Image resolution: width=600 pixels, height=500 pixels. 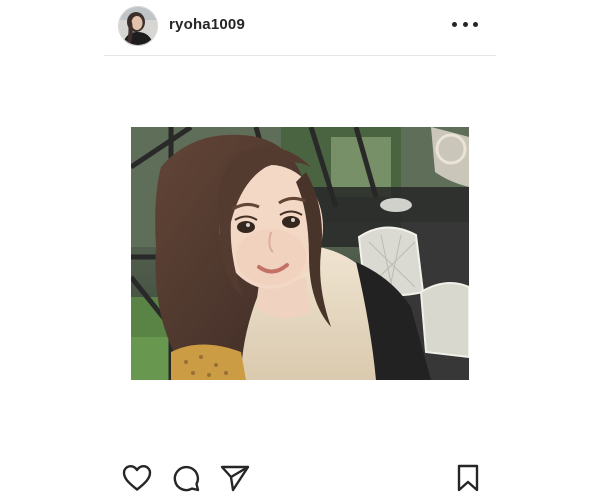 What do you see at coordinates (207, 24) in the screenshot?
I see `username: ryoha1009` at bounding box center [207, 24].